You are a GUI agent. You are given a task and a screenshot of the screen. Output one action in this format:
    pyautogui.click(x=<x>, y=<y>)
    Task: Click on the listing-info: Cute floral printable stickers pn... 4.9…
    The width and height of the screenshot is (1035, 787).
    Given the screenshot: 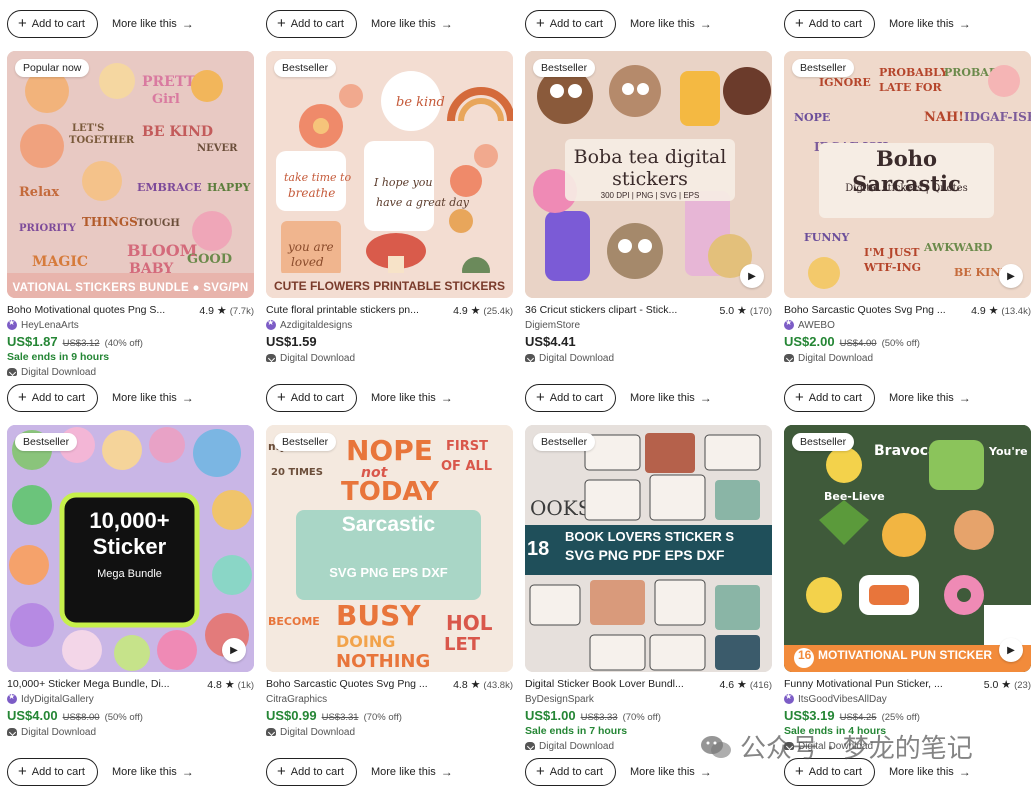 What is the action you would take?
    pyautogui.click(x=389, y=331)
    